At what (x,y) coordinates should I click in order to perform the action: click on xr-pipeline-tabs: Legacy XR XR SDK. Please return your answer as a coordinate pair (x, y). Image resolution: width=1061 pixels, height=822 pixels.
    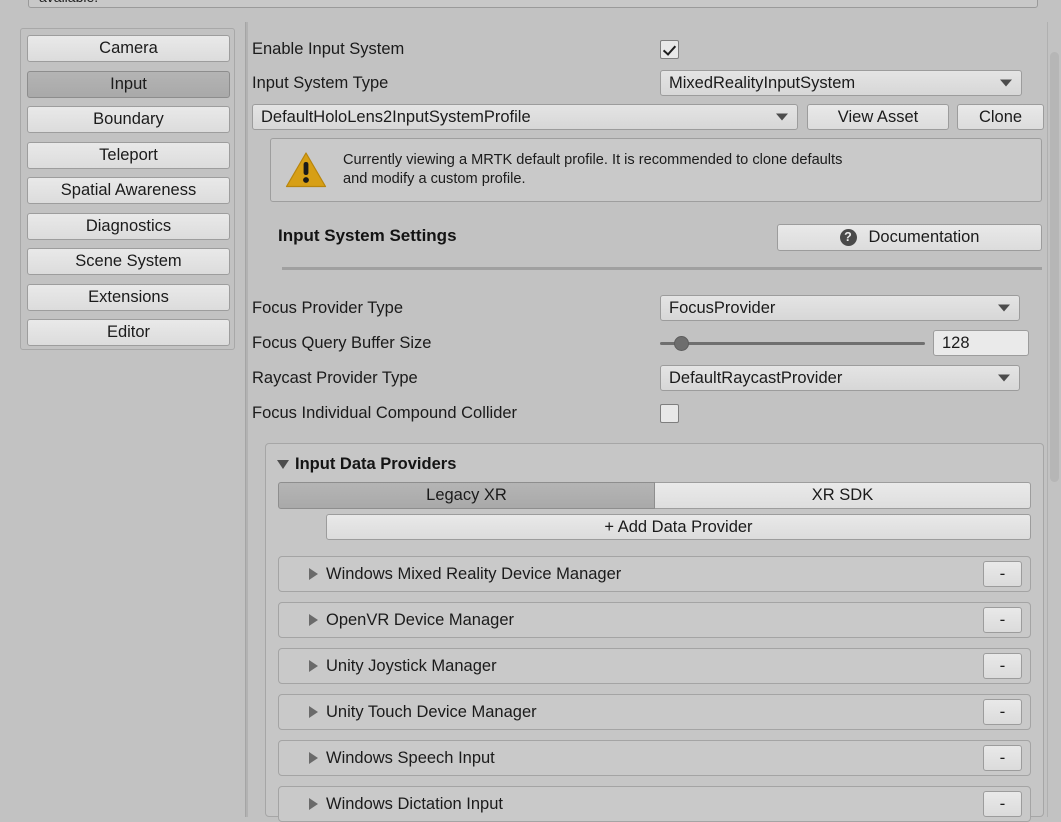
    Looking at the image, I should click on (654, 495).